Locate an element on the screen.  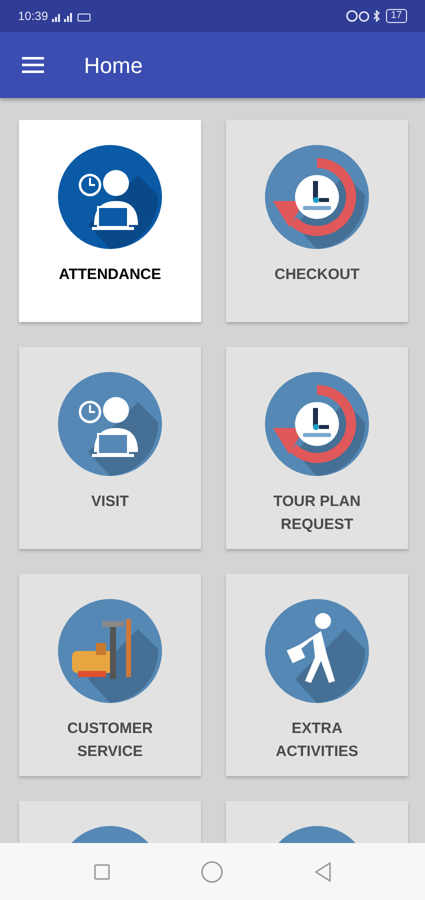
back-icon is located at coordinates (323, 872).